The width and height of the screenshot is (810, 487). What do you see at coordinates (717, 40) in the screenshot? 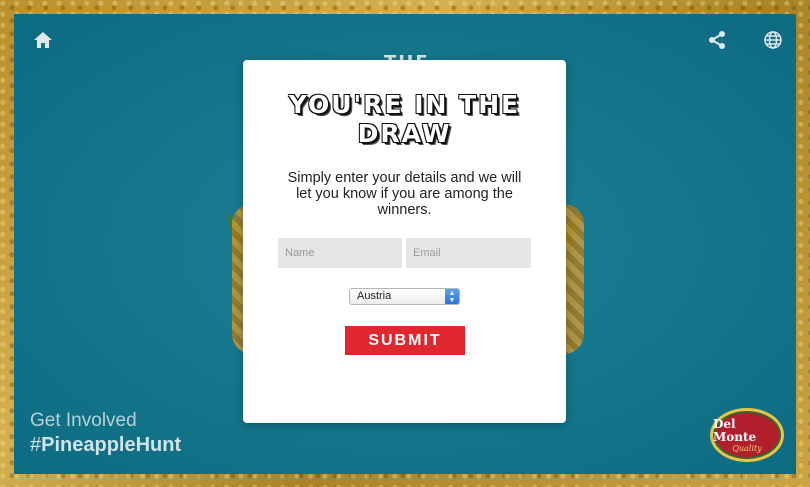
I see `share-icon` at bounding box center [717, 40].